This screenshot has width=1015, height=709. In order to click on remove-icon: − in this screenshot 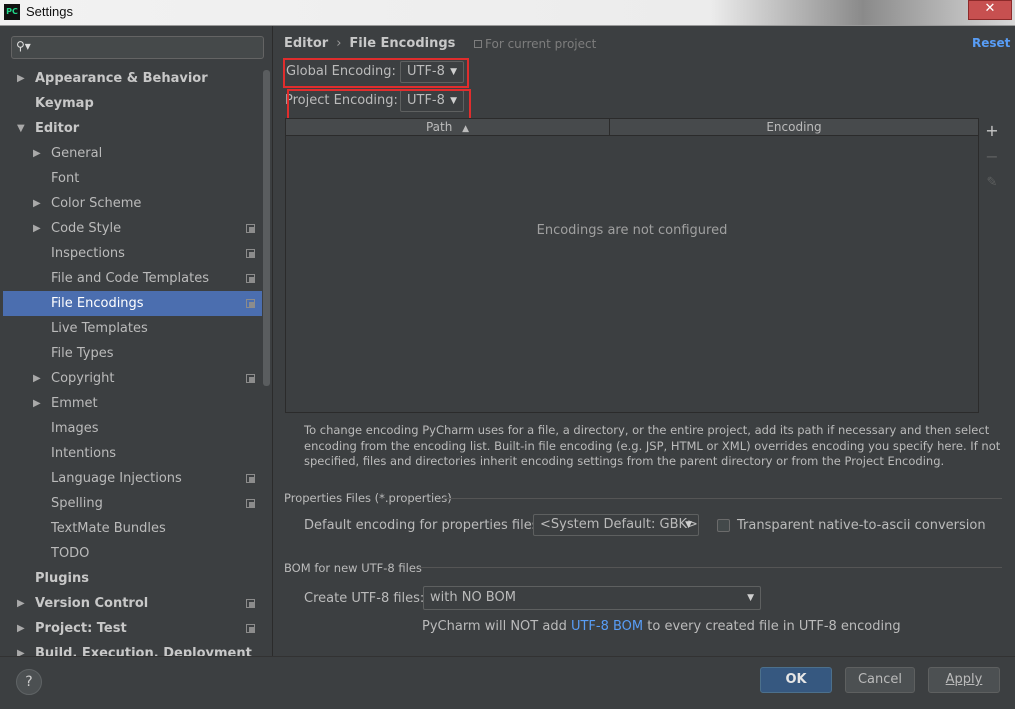, I will do `click(992, 157)`.